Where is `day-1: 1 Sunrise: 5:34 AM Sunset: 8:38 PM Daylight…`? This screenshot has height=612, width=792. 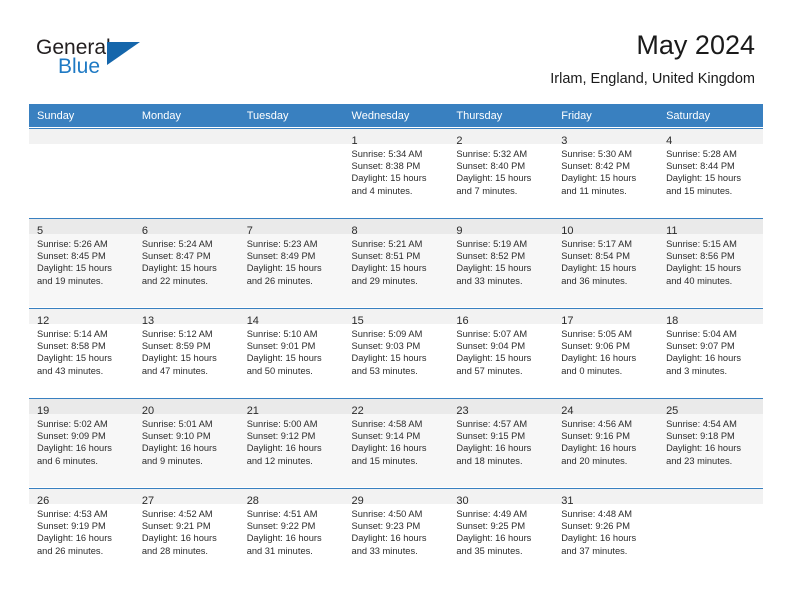 day-1: 1 Sunrise: 5:34 AM Sunset: 8:38 PM Daylight… is located at coordinates (396, 172).